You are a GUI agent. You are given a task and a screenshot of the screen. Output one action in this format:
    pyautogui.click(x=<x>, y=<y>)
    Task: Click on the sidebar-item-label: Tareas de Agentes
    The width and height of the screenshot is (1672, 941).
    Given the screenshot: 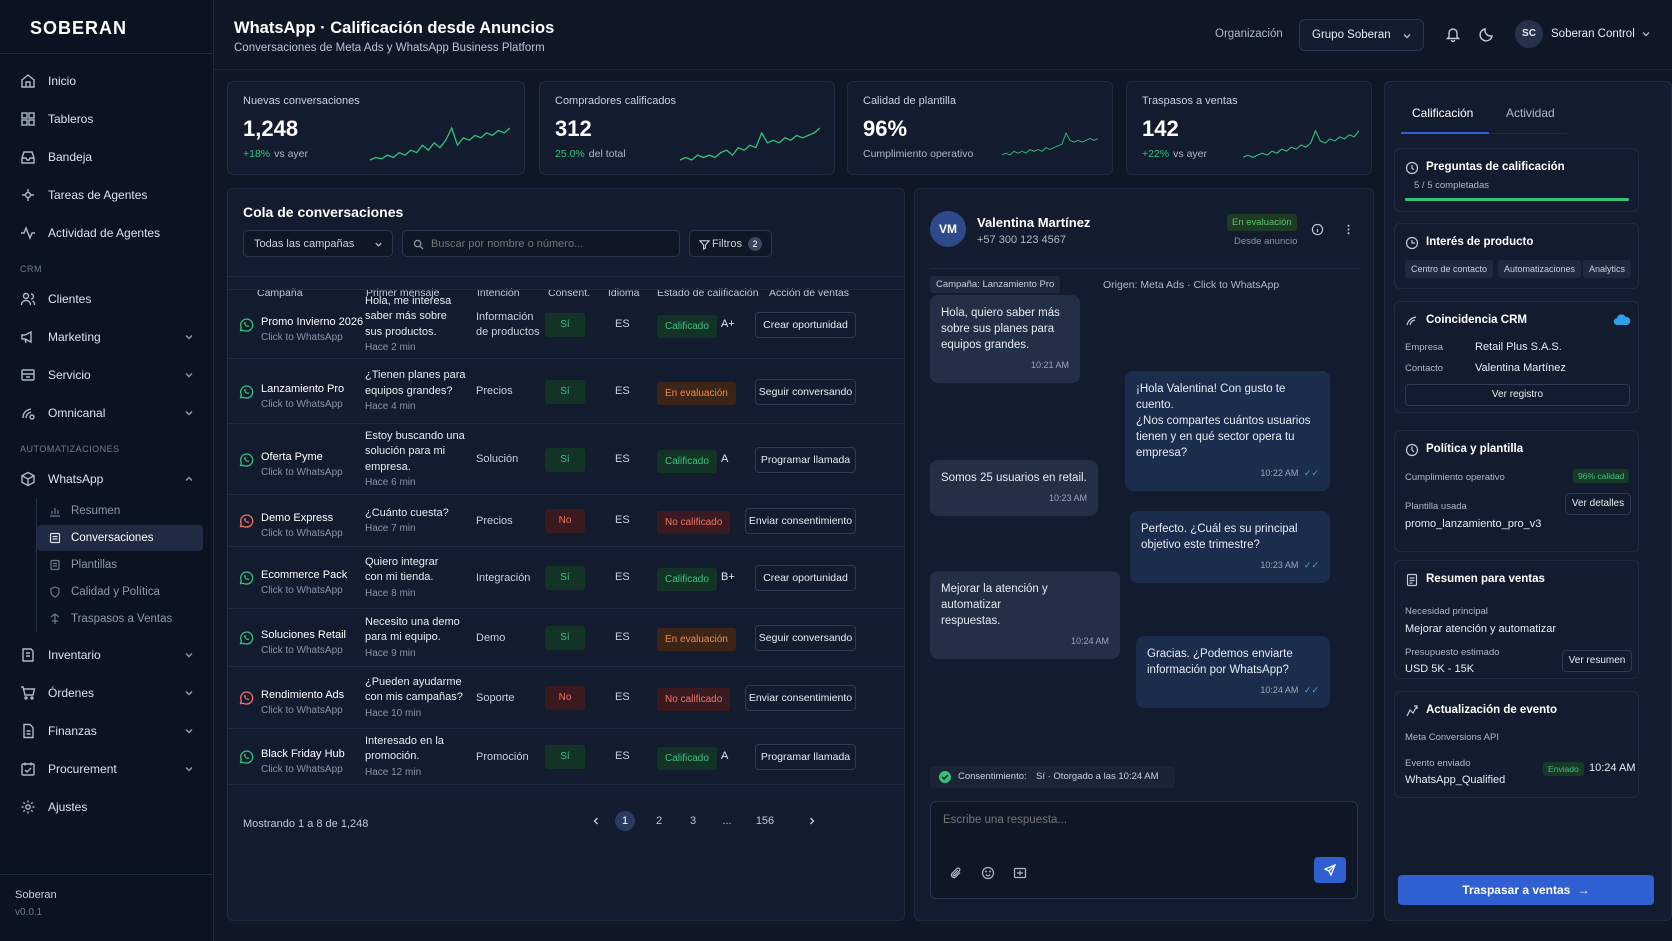 What is the action you would take?
    pyautogui.click(x=98, y=195)
    